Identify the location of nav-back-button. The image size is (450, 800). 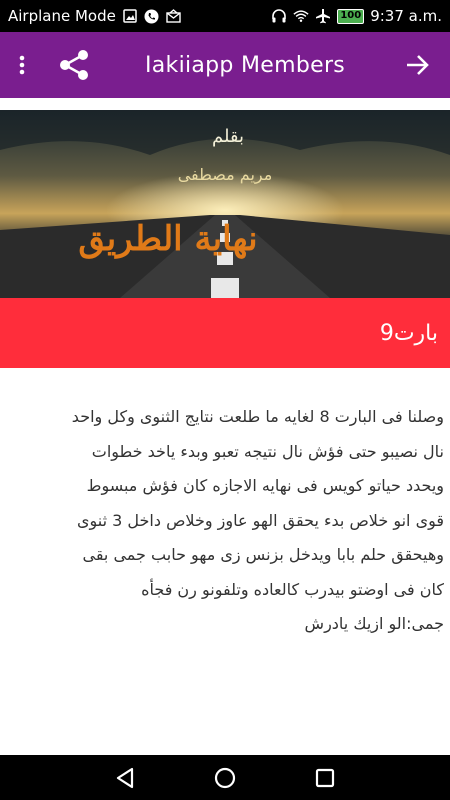
(125, 778).